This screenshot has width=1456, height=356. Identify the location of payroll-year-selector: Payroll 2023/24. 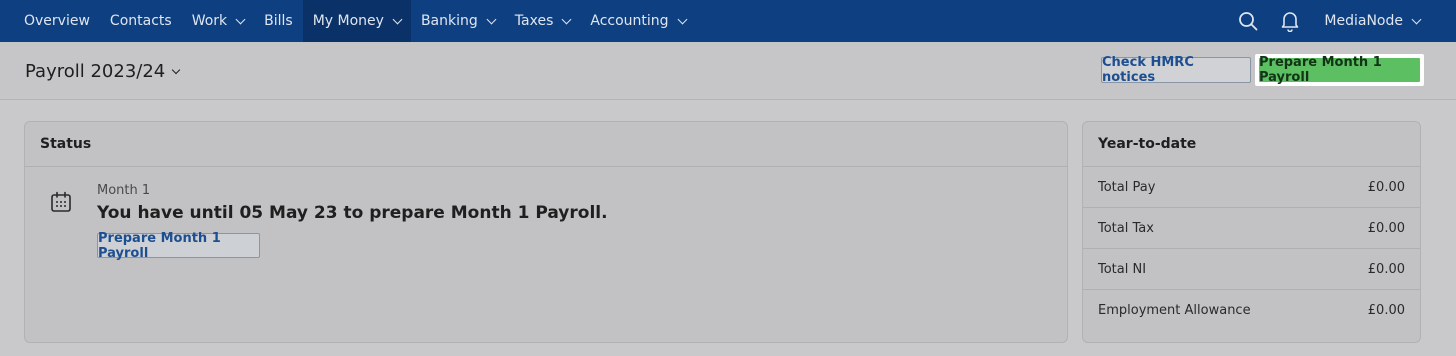
(103, 71).